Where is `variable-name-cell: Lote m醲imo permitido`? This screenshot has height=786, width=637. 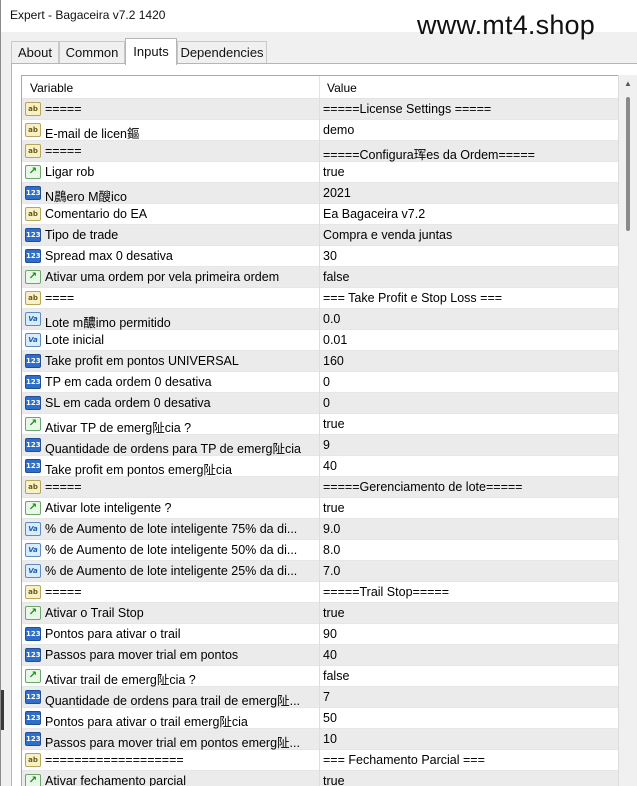 variable-name-cell: Lote m醲imo permitido is located at coordinates (108, 323).